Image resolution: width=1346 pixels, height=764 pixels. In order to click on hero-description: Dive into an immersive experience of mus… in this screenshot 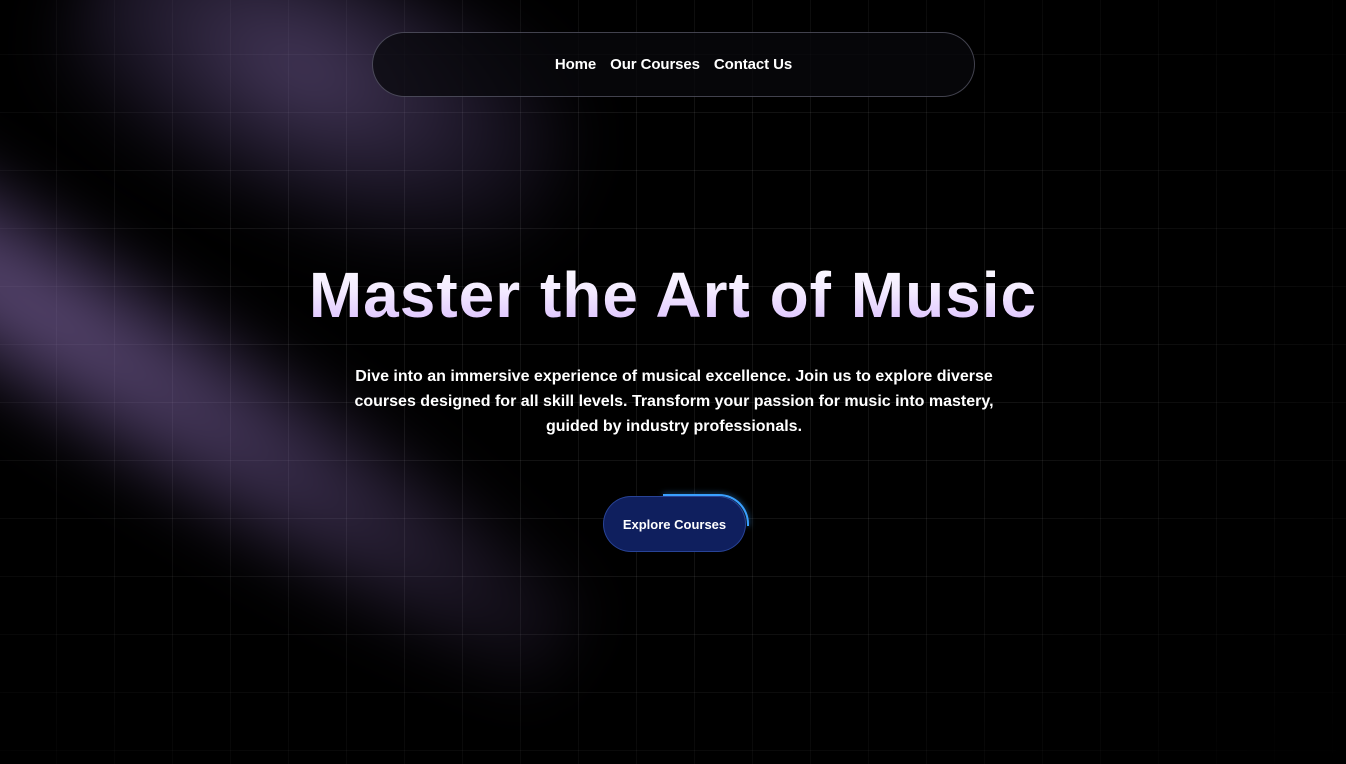, I will do `click(674, 401)`.